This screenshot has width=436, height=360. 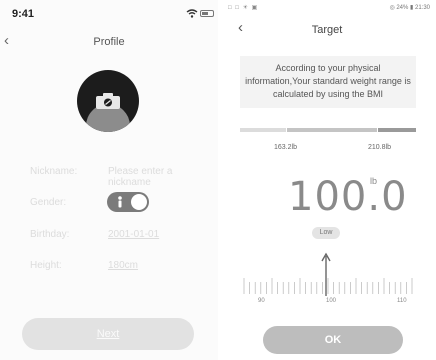 What do you see at coordinates (409, 8) in the screenshot?
I see `status-info: ◎ 24% ▮ 21:30` at bounding box center [409, 8].